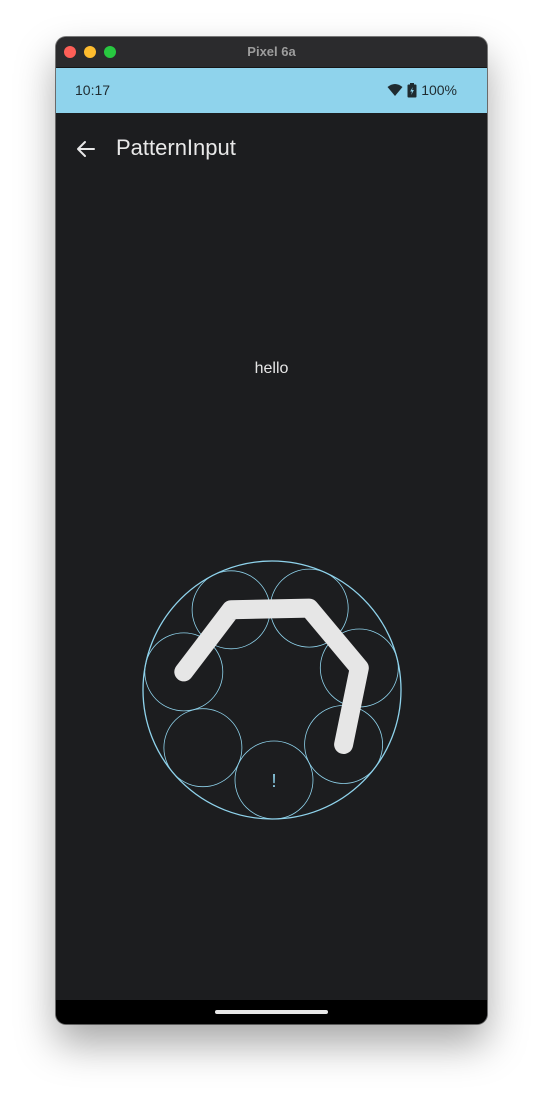 This screenshot has width=543, height=1099. I want to click on status-icons: 100%, so click(422, 90).